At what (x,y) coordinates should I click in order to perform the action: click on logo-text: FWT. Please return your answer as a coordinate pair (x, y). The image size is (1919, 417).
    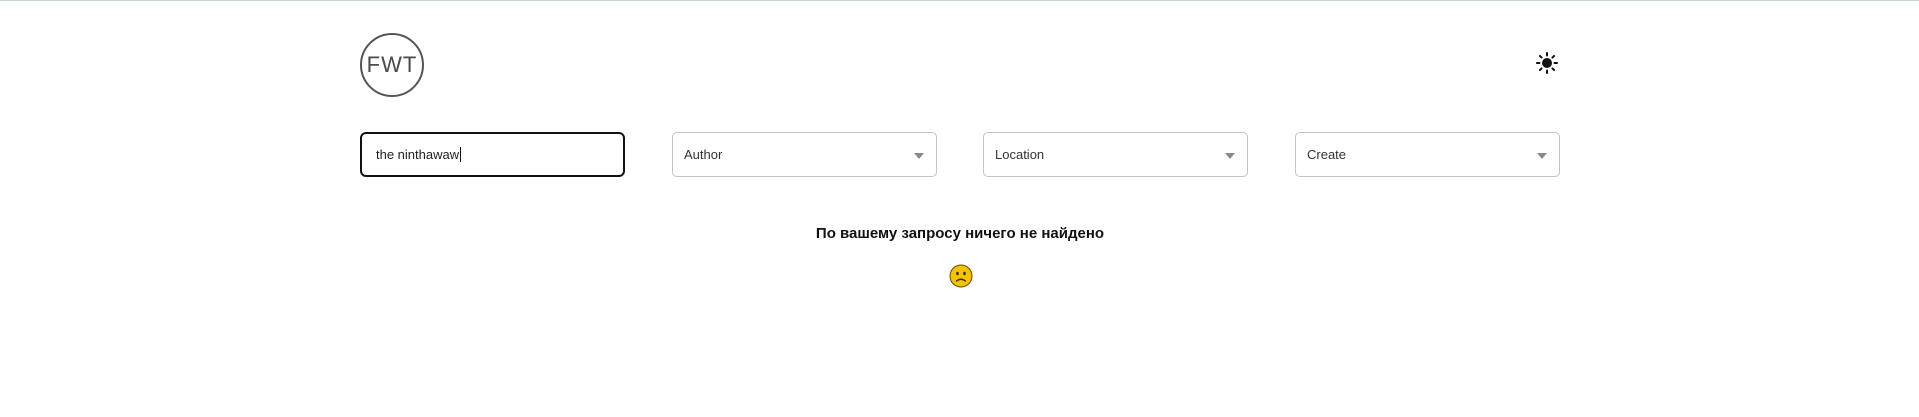
    Looking at the image, I should click on (392, 64).